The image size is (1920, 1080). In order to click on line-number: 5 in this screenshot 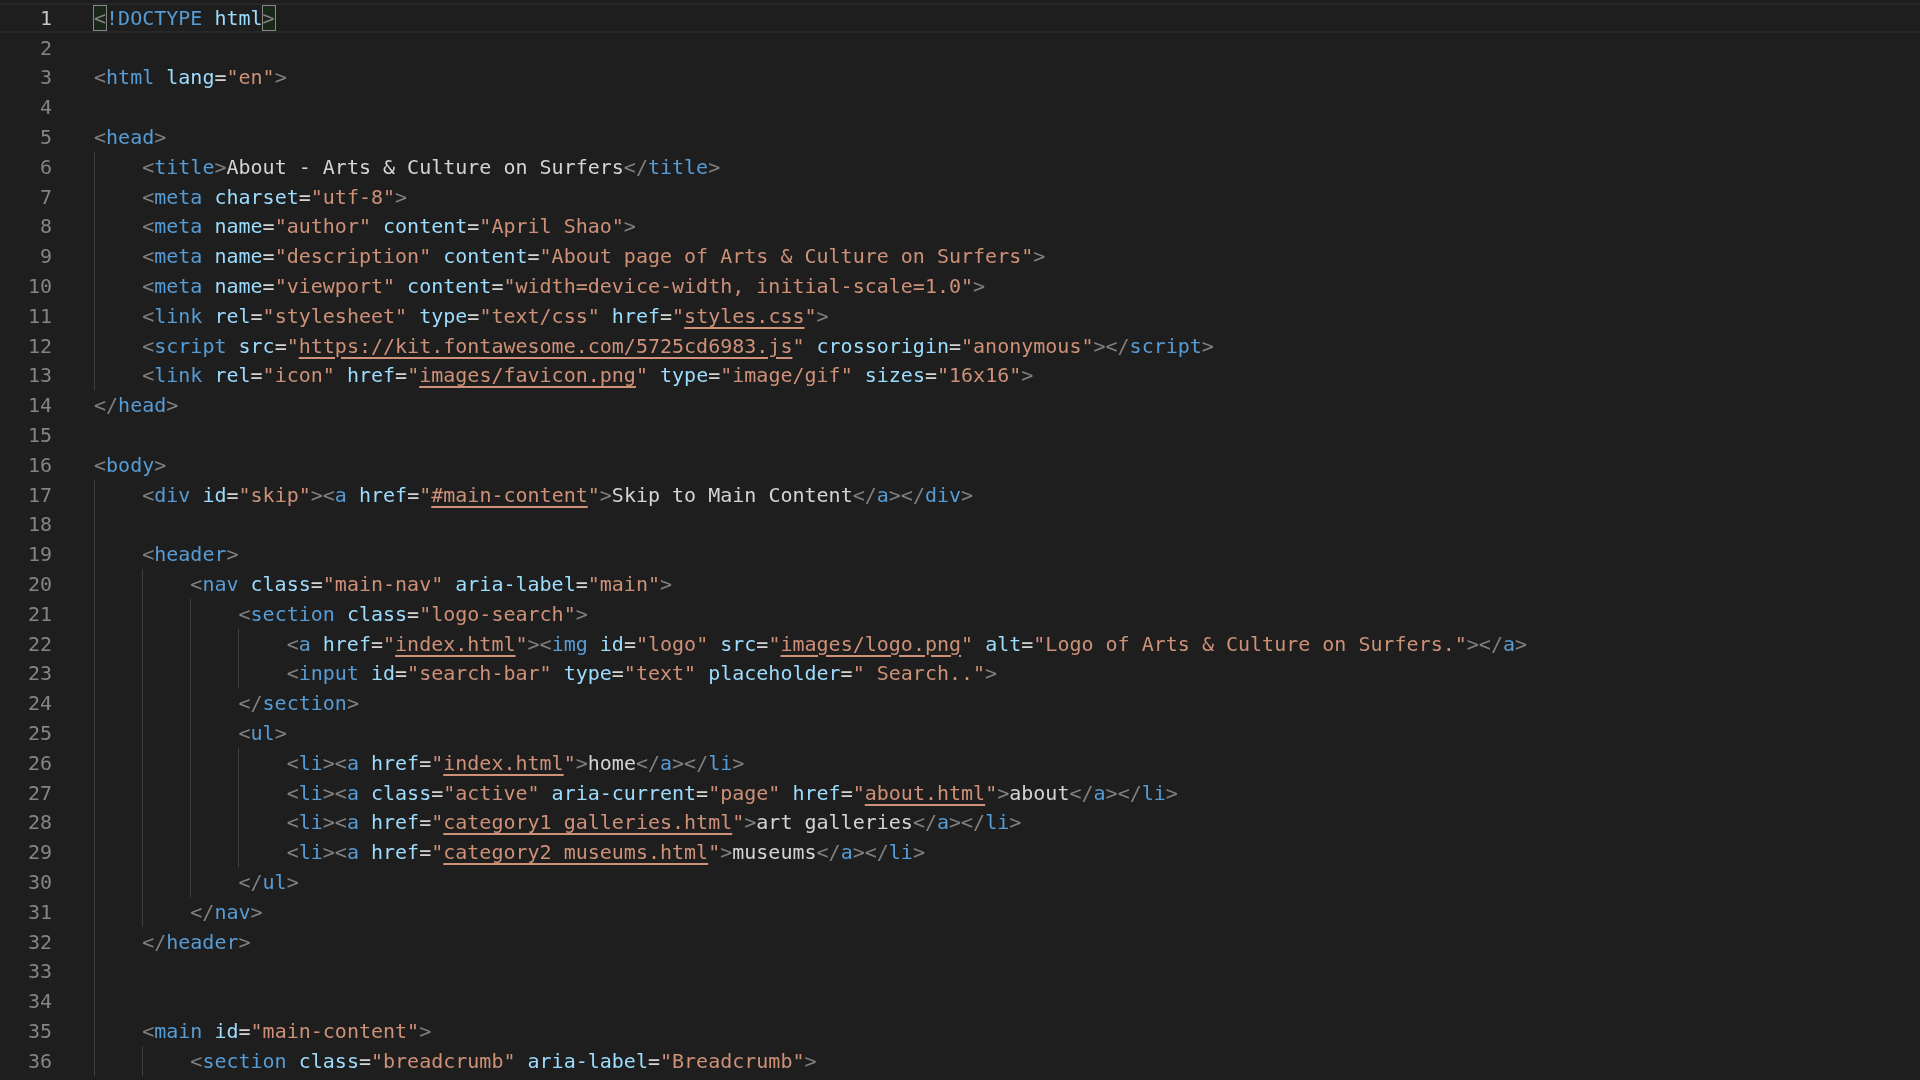, I will do `click(45, 137)`.